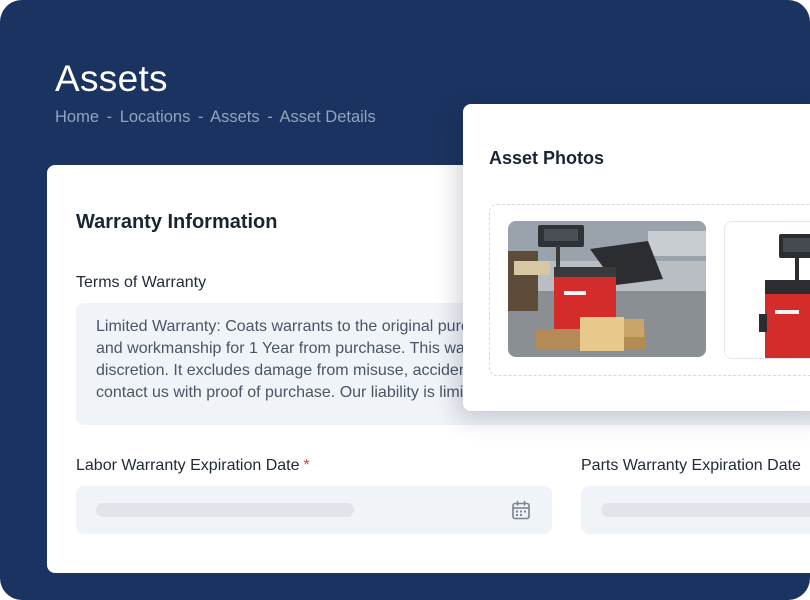 The height and width of the screenshot is (600, 810). I want to click on parts-warranty-date-input, so click(695, 510).